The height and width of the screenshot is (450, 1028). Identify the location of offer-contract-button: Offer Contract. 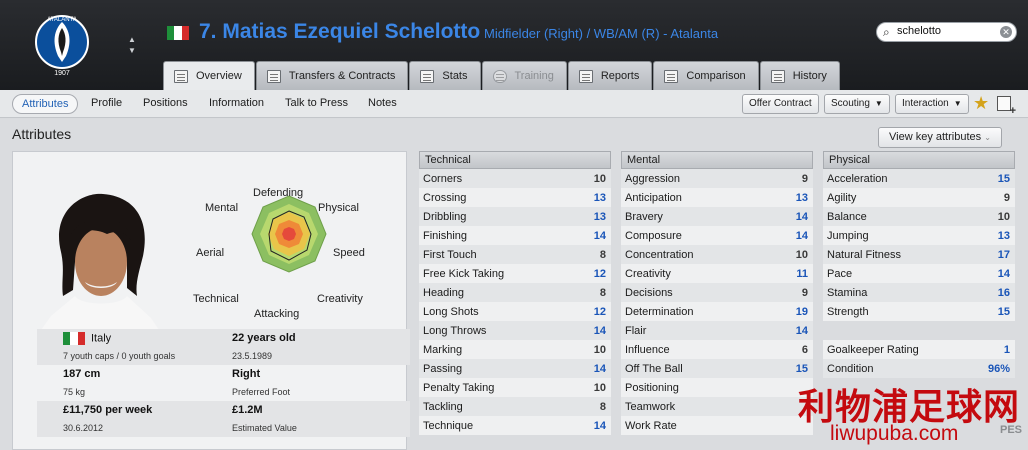
(780, 104).